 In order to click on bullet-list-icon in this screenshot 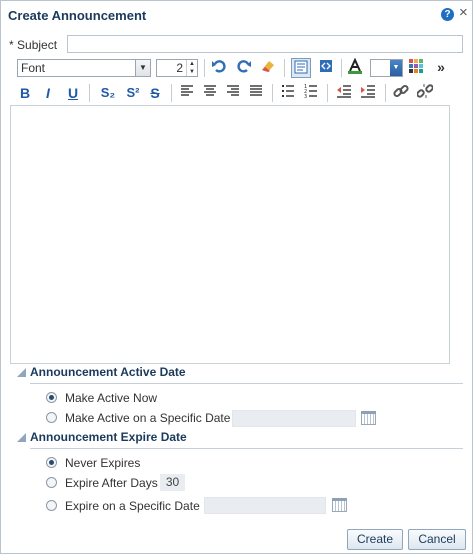, I will do `click(288, 93)`.